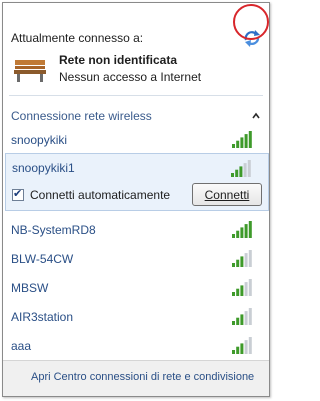 This screenshot has width=320, height=401. Describe the element at coordinates (30, 71) in the screenshot. I see `unidentified-network-icon` at that location.